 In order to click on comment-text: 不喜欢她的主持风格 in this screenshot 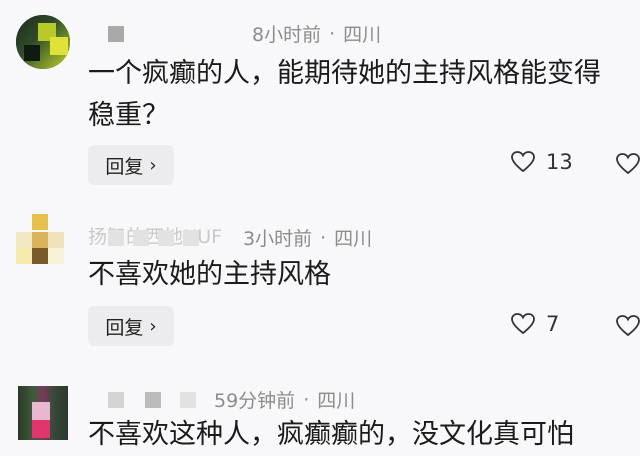, I will do `click(209, 275)`.